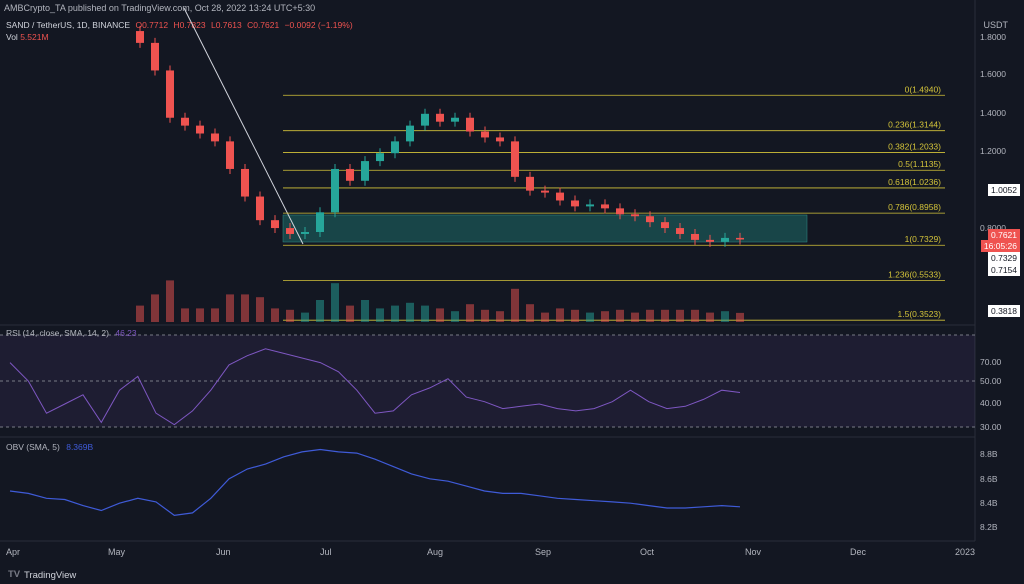  I want to click on marker-countdown: 16:05:26, so click(1000, 246).